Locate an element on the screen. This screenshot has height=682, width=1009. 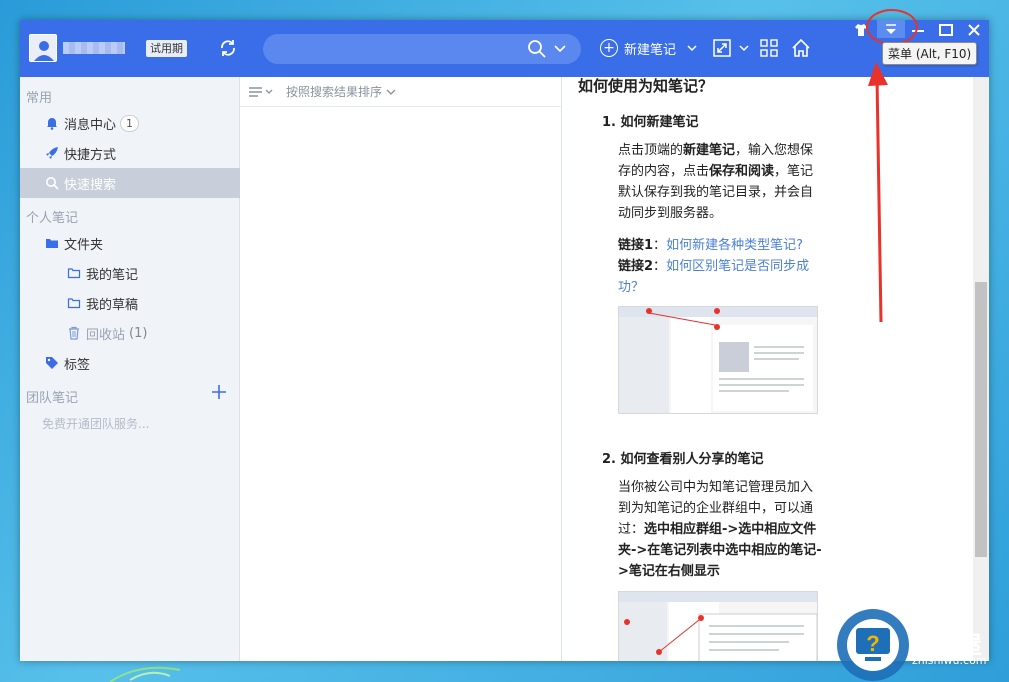
search-box is located at coordinates (422, 49).